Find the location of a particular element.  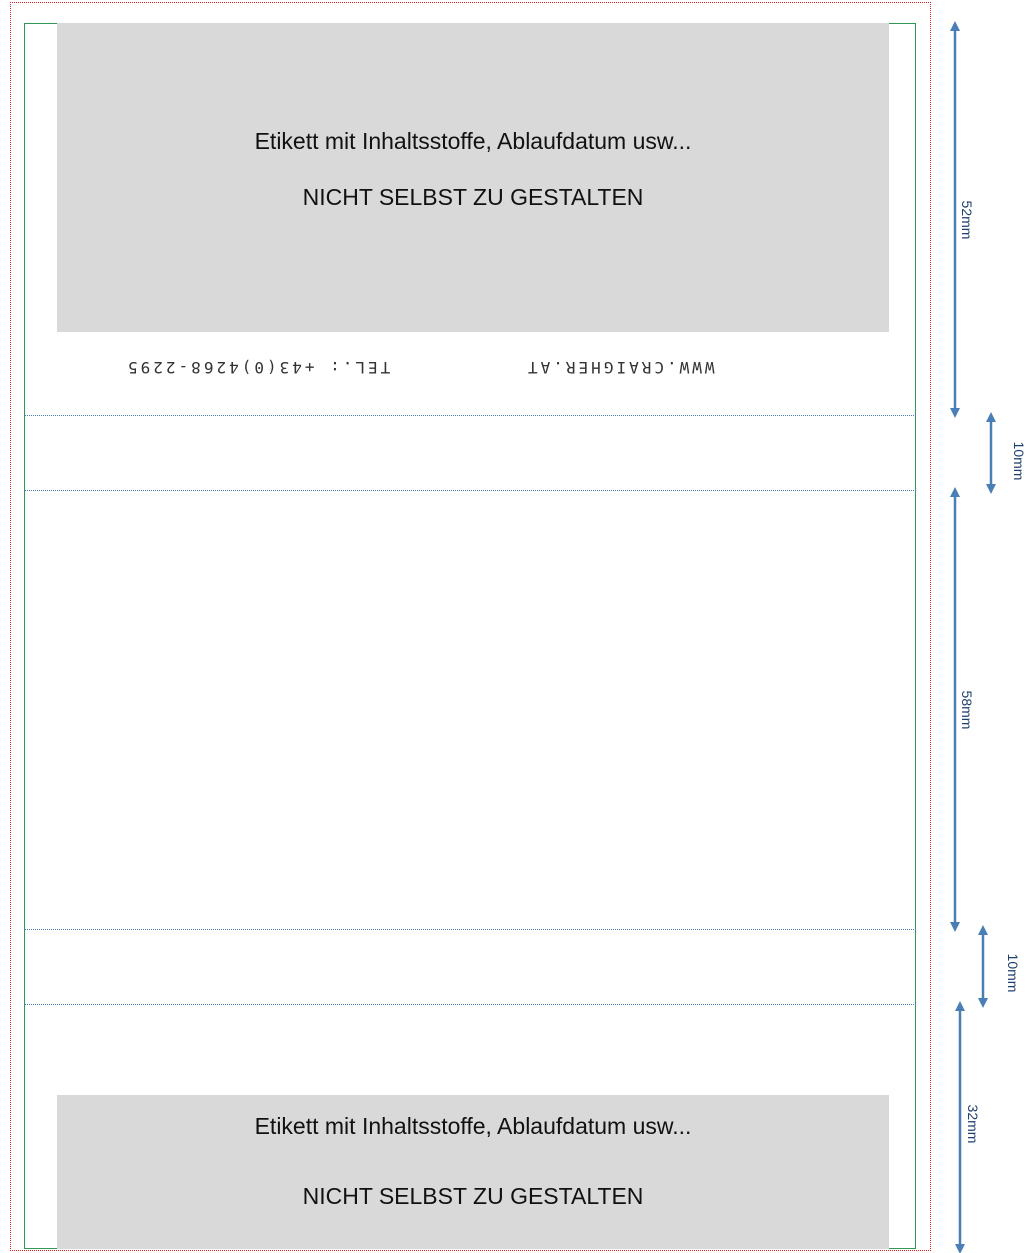

dimension-arrows is located at coordinates (973, 637).